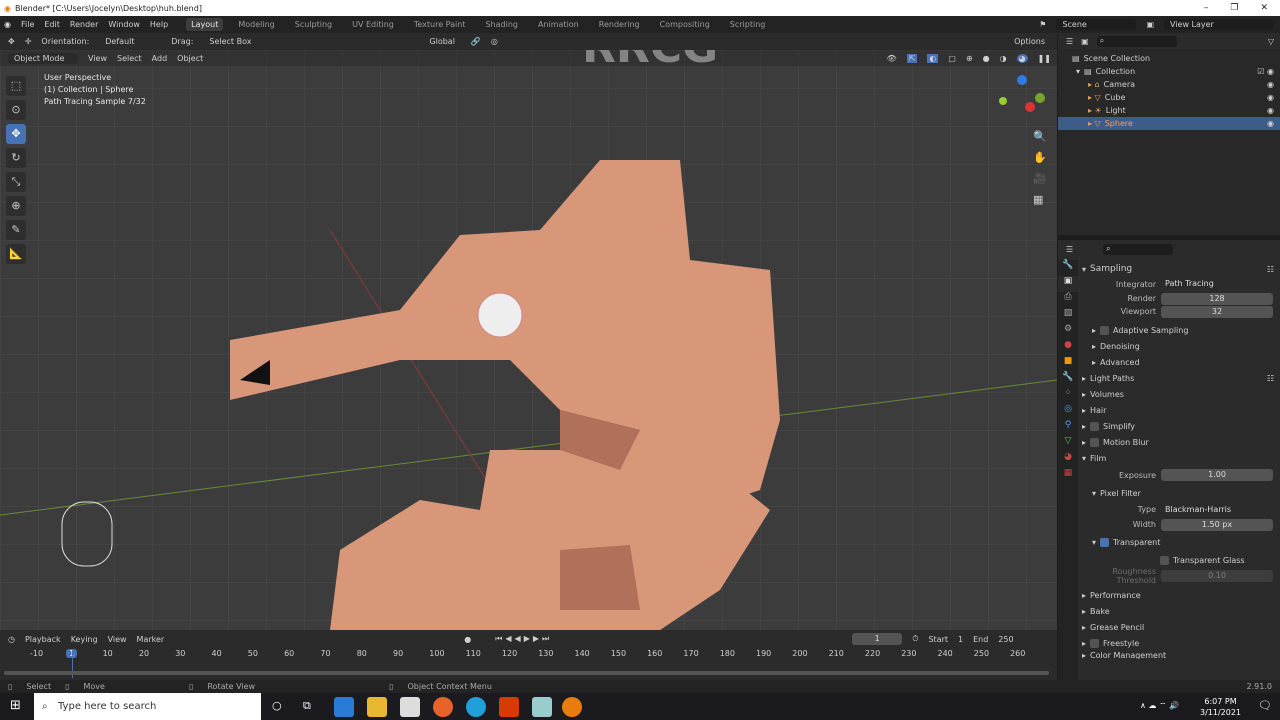 The height and width of the screenshot is (720, 1280). I want to click on clock: 6:07 PM 3/11/2021, so click(1220, 707).